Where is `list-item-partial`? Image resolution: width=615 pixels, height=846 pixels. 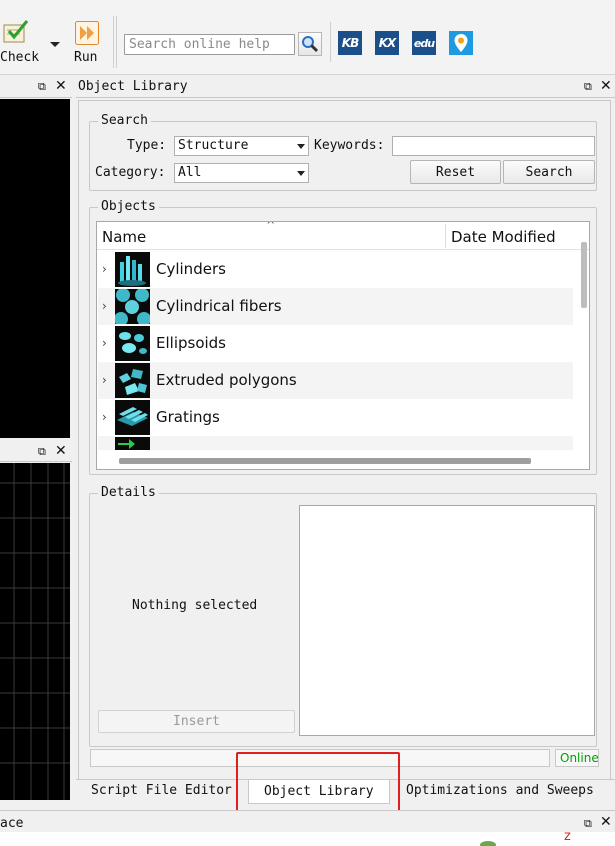 list-item-partial is located at coordinates (335, 443).